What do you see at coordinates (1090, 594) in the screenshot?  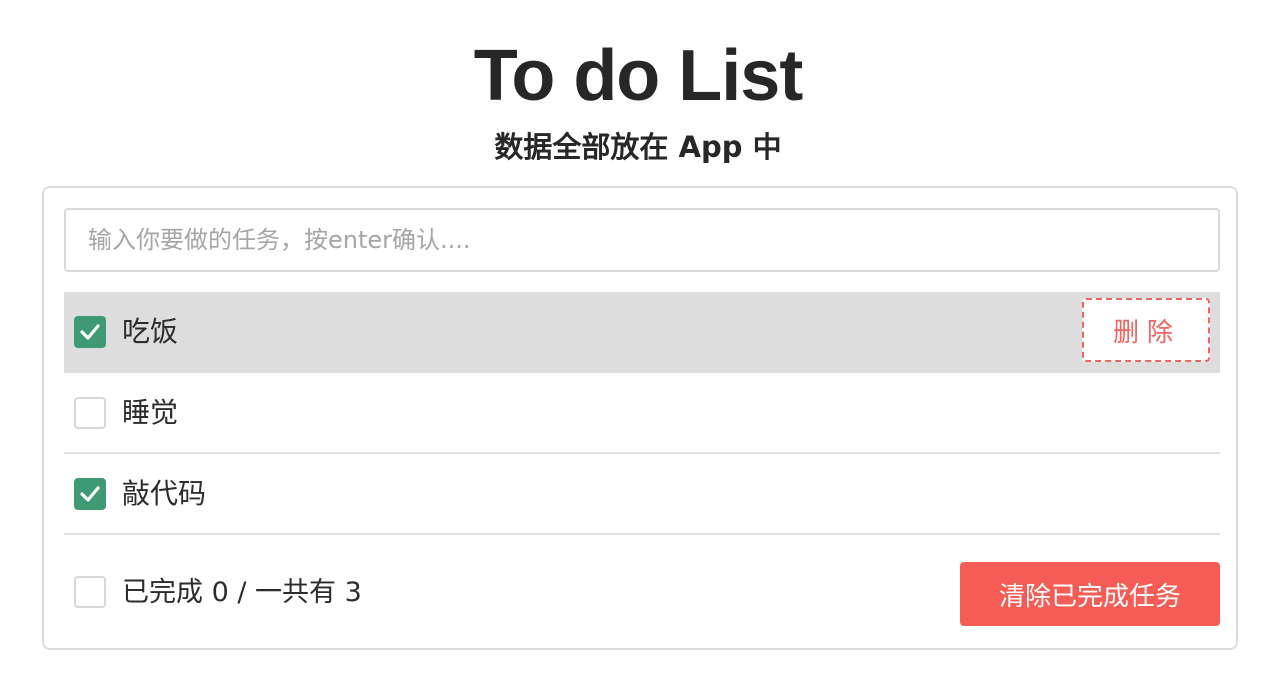 I see `clear-completed-button: 清除已完成任务` at bounding box center [1090, 594].